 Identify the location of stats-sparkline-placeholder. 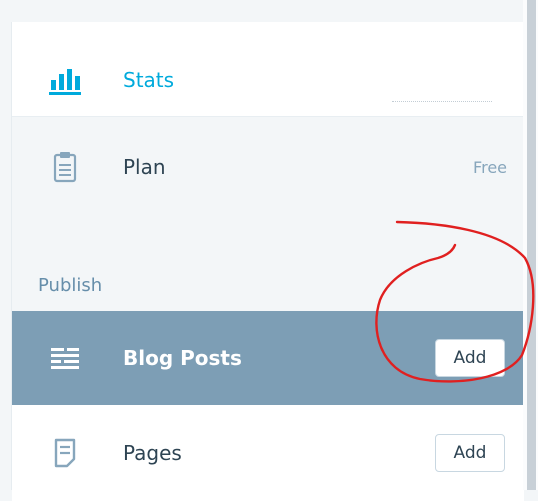
(442, 101).